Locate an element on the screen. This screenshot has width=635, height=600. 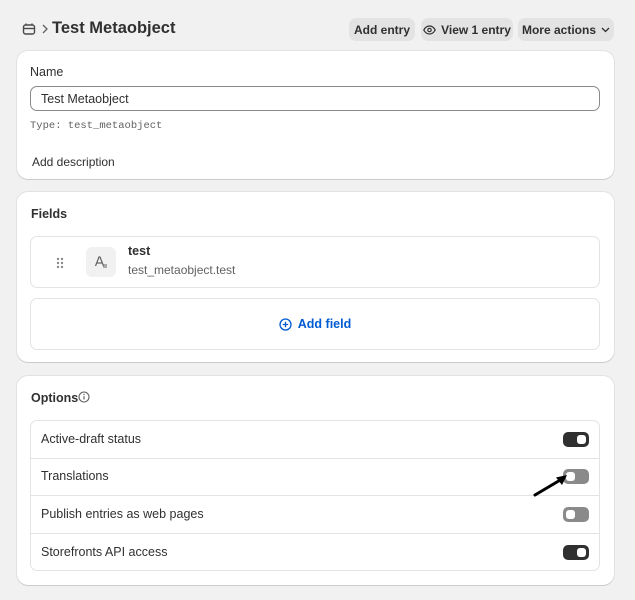
view-entries-label: View 1 entry is located at coordinates (476, 29).